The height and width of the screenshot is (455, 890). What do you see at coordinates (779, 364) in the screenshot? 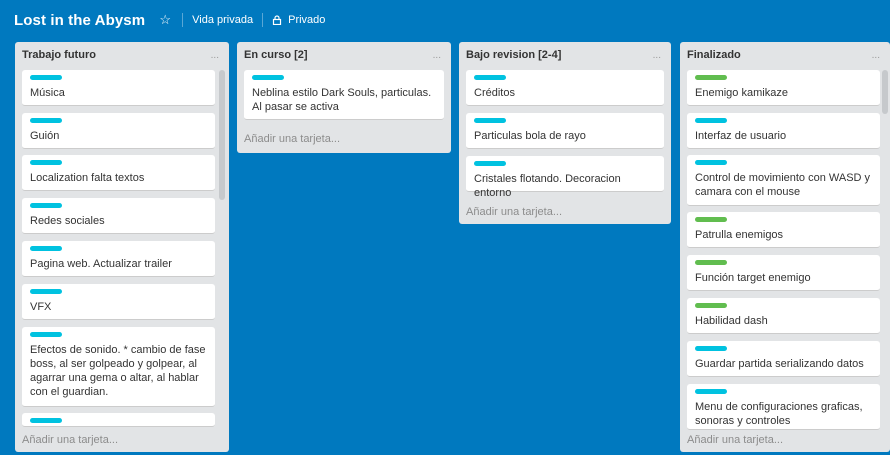
I see `card-title: Guardar partida serializando datos` at bounding box center [779, 364].